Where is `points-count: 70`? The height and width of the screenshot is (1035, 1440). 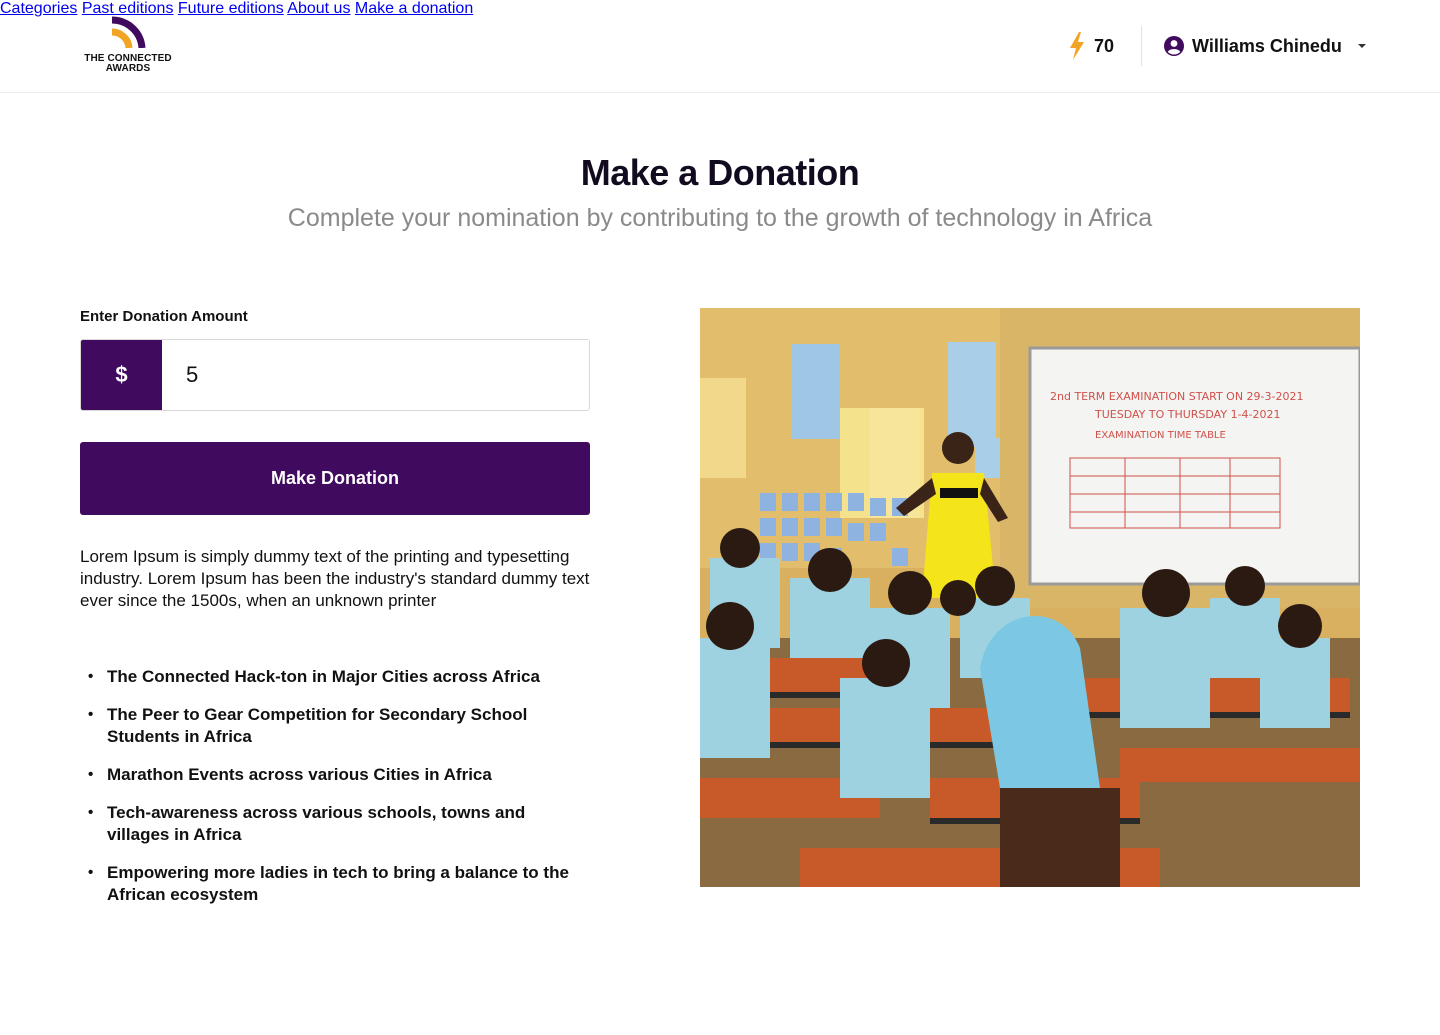
points-count: 70 is located at coordinates (1104, 45).